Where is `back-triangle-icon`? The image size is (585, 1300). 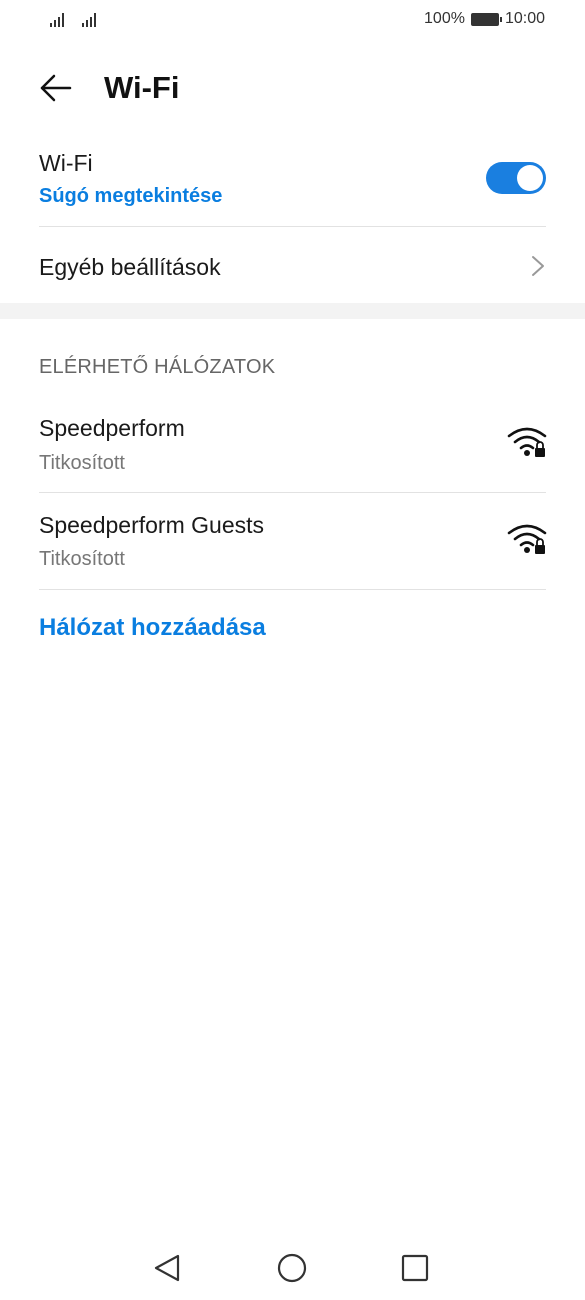 back-triangle-icon is located at coordinates (168, 1268).